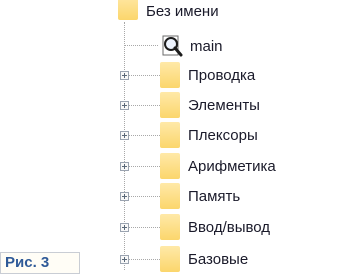 The width and height of the screenshot is (340, 276). What do you see at coordinates (214, 196) in the screenshot?
I see `tree-item-label: Память` at bounding box center [214, 196].